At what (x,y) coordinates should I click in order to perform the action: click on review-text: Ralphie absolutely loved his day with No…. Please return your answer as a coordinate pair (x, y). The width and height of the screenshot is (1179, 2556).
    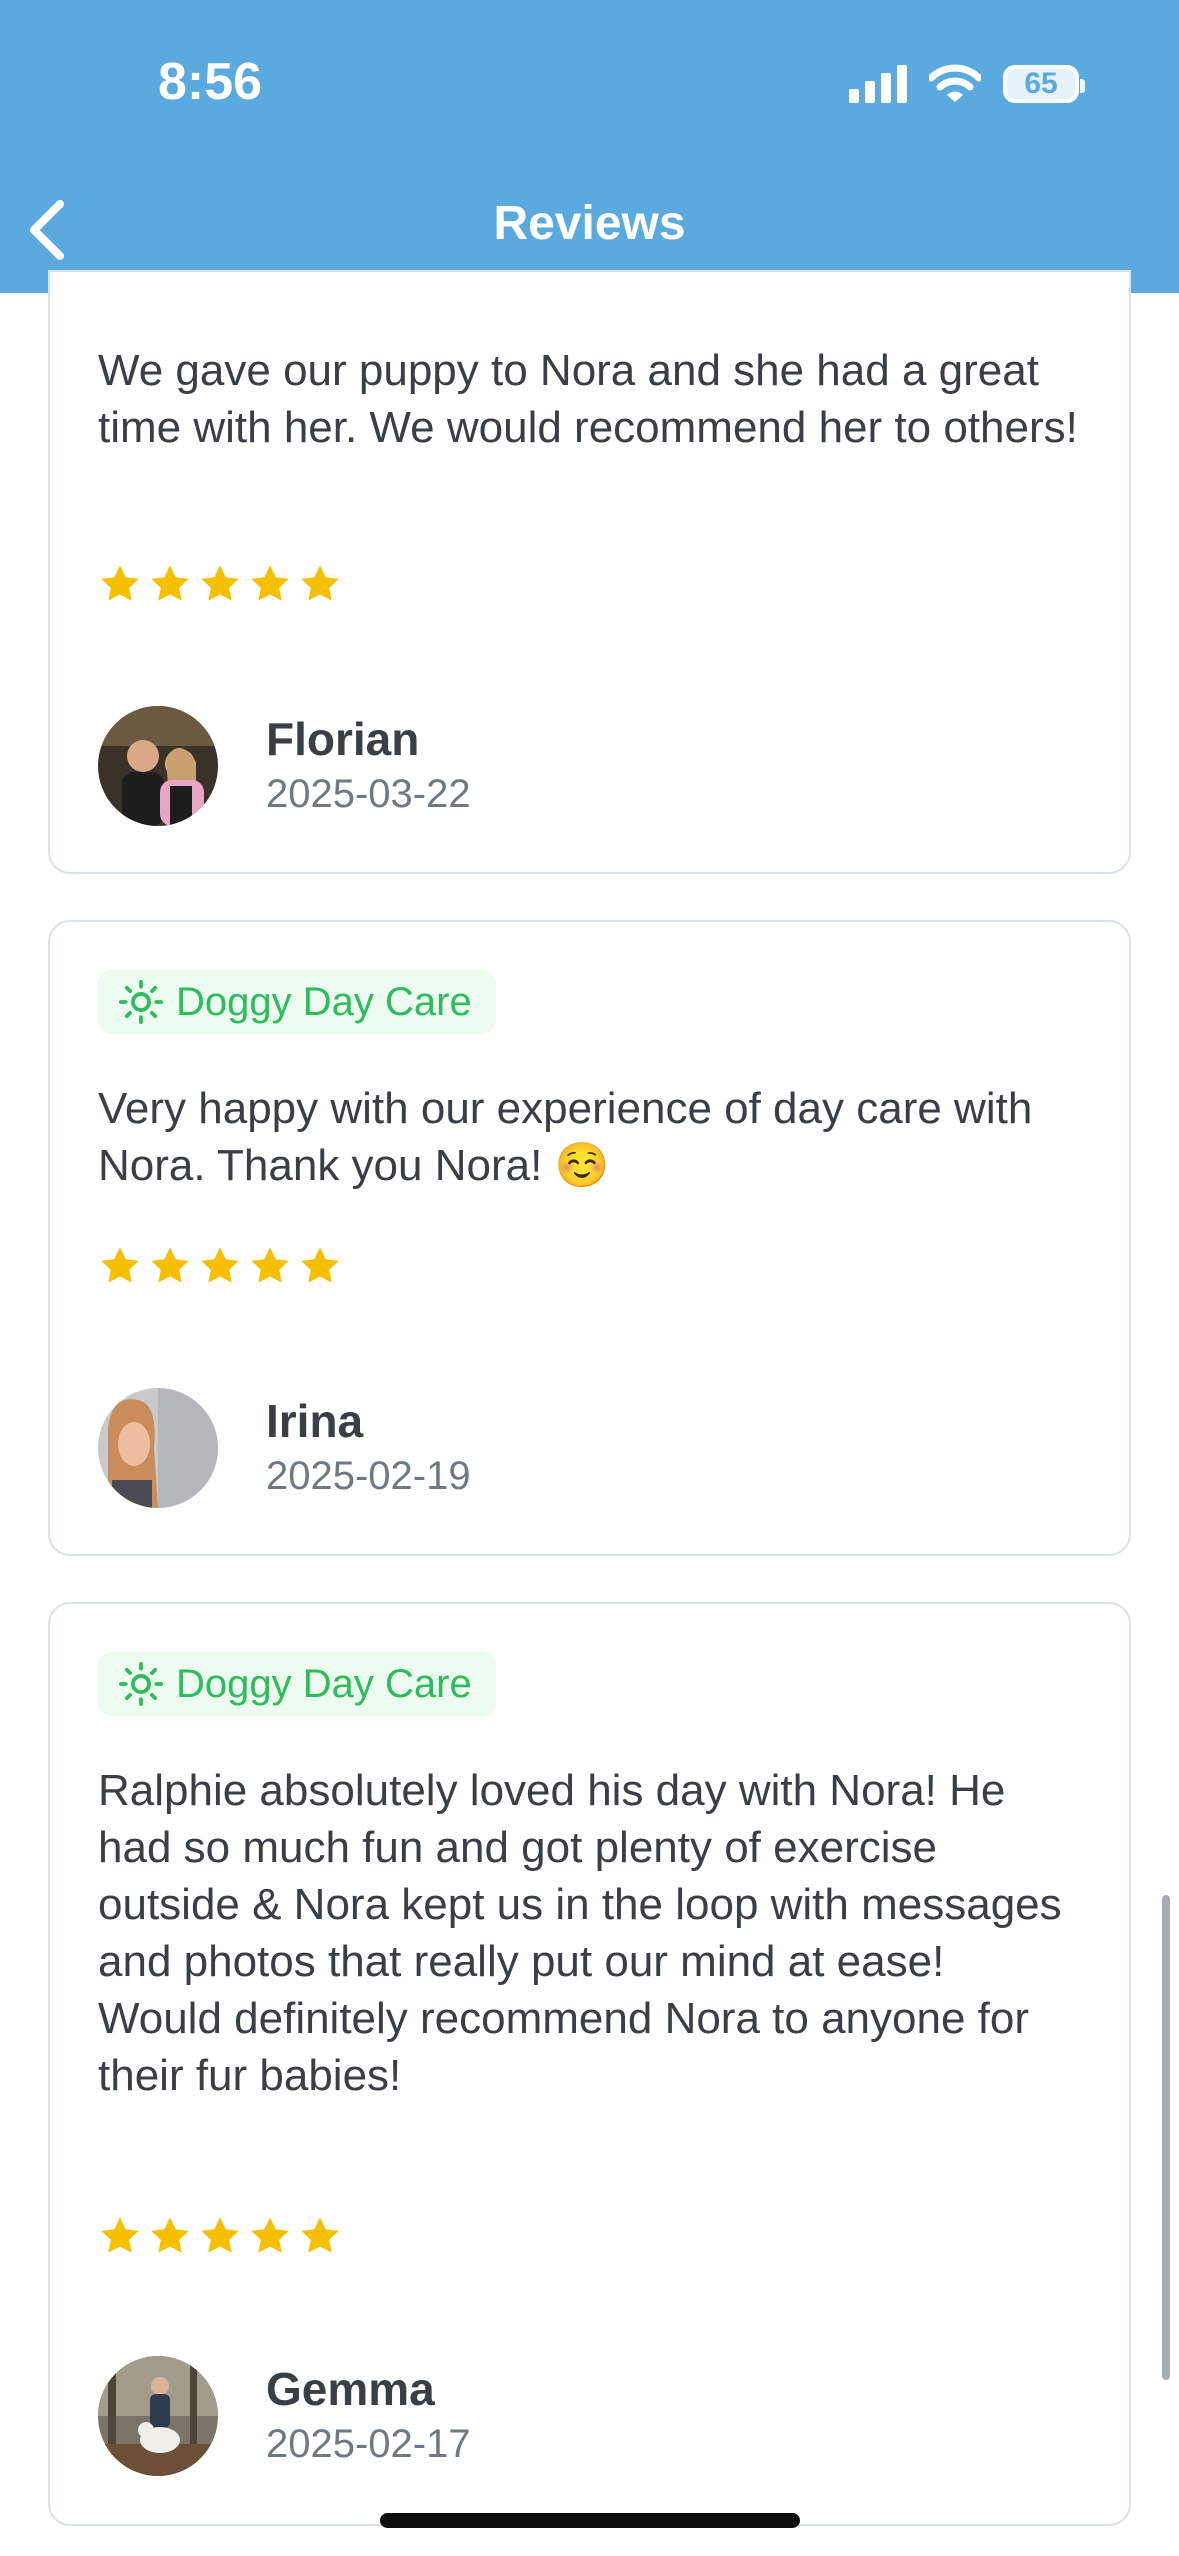
    Looking at the image, I should click on (580, 1933).